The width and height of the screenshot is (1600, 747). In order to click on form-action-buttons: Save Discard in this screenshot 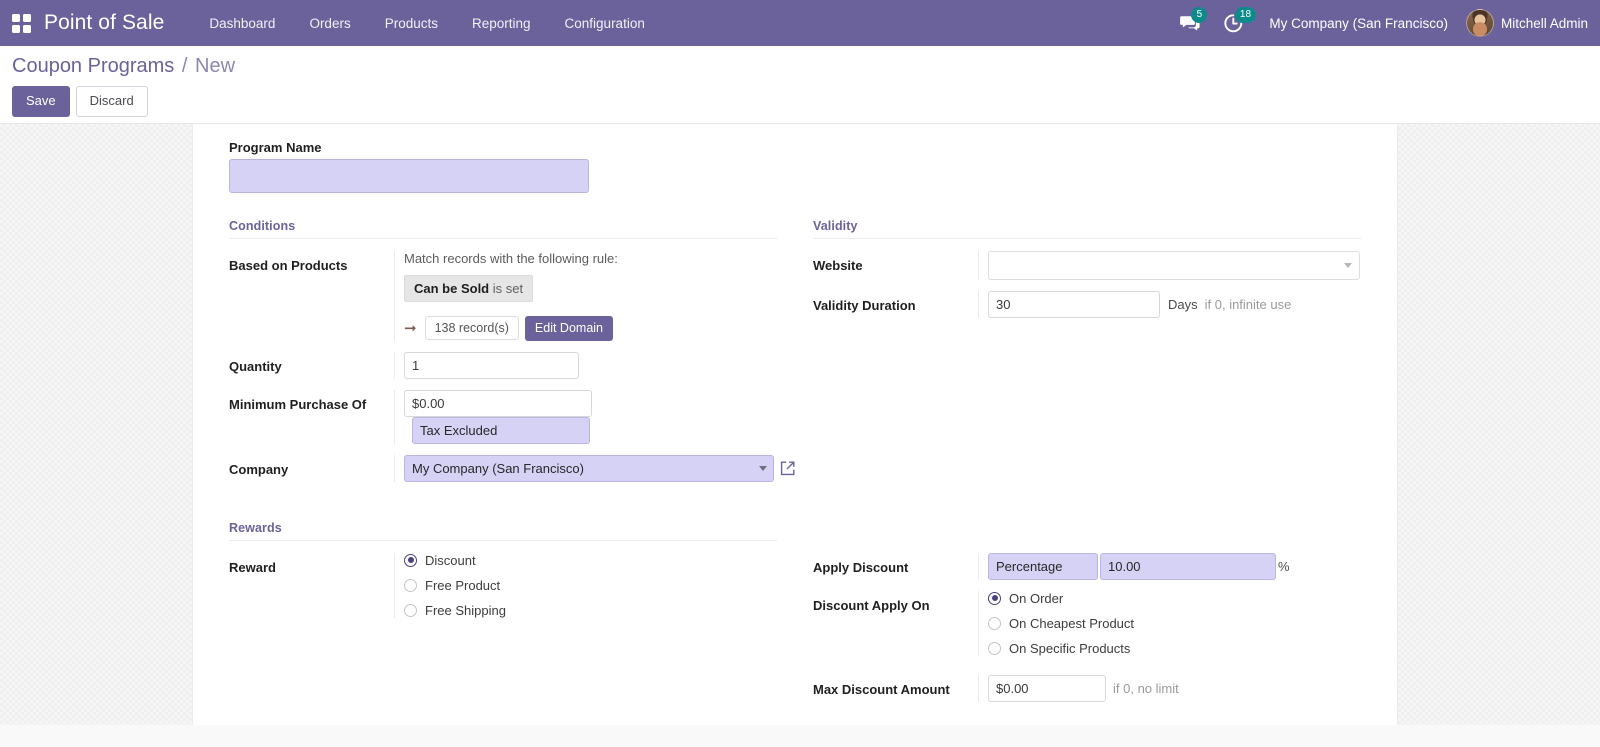, I will do `click(800, 101)`.